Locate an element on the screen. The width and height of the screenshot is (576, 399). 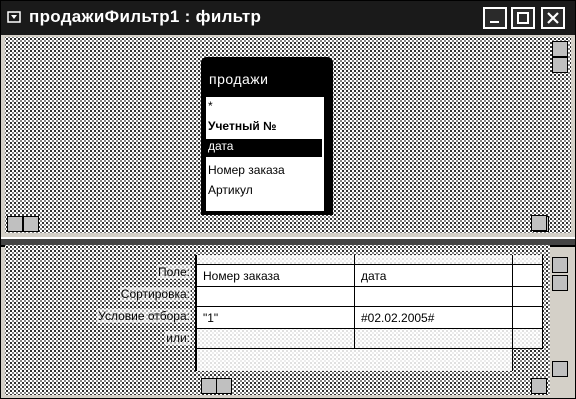
lower-horizontal-scrollbar is located at coordinates (216, 386).